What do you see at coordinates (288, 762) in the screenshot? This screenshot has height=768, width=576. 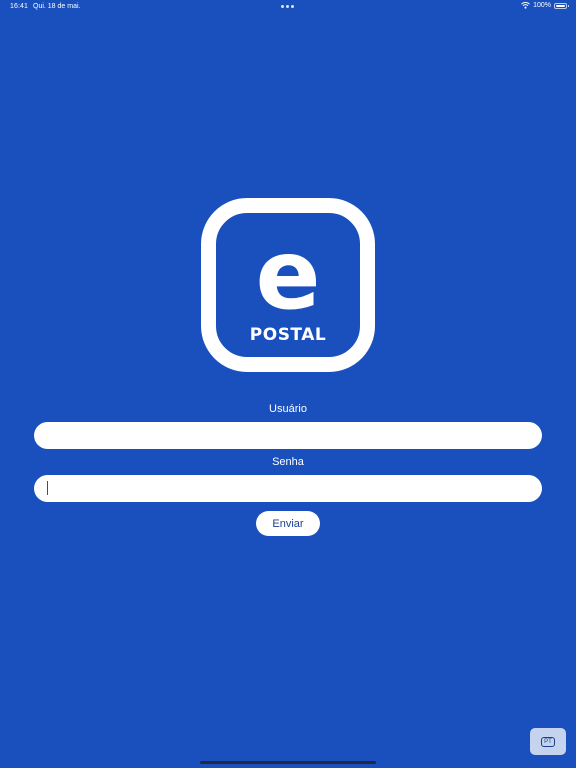 I see `home-indicator` at bounding box center [288, 762].